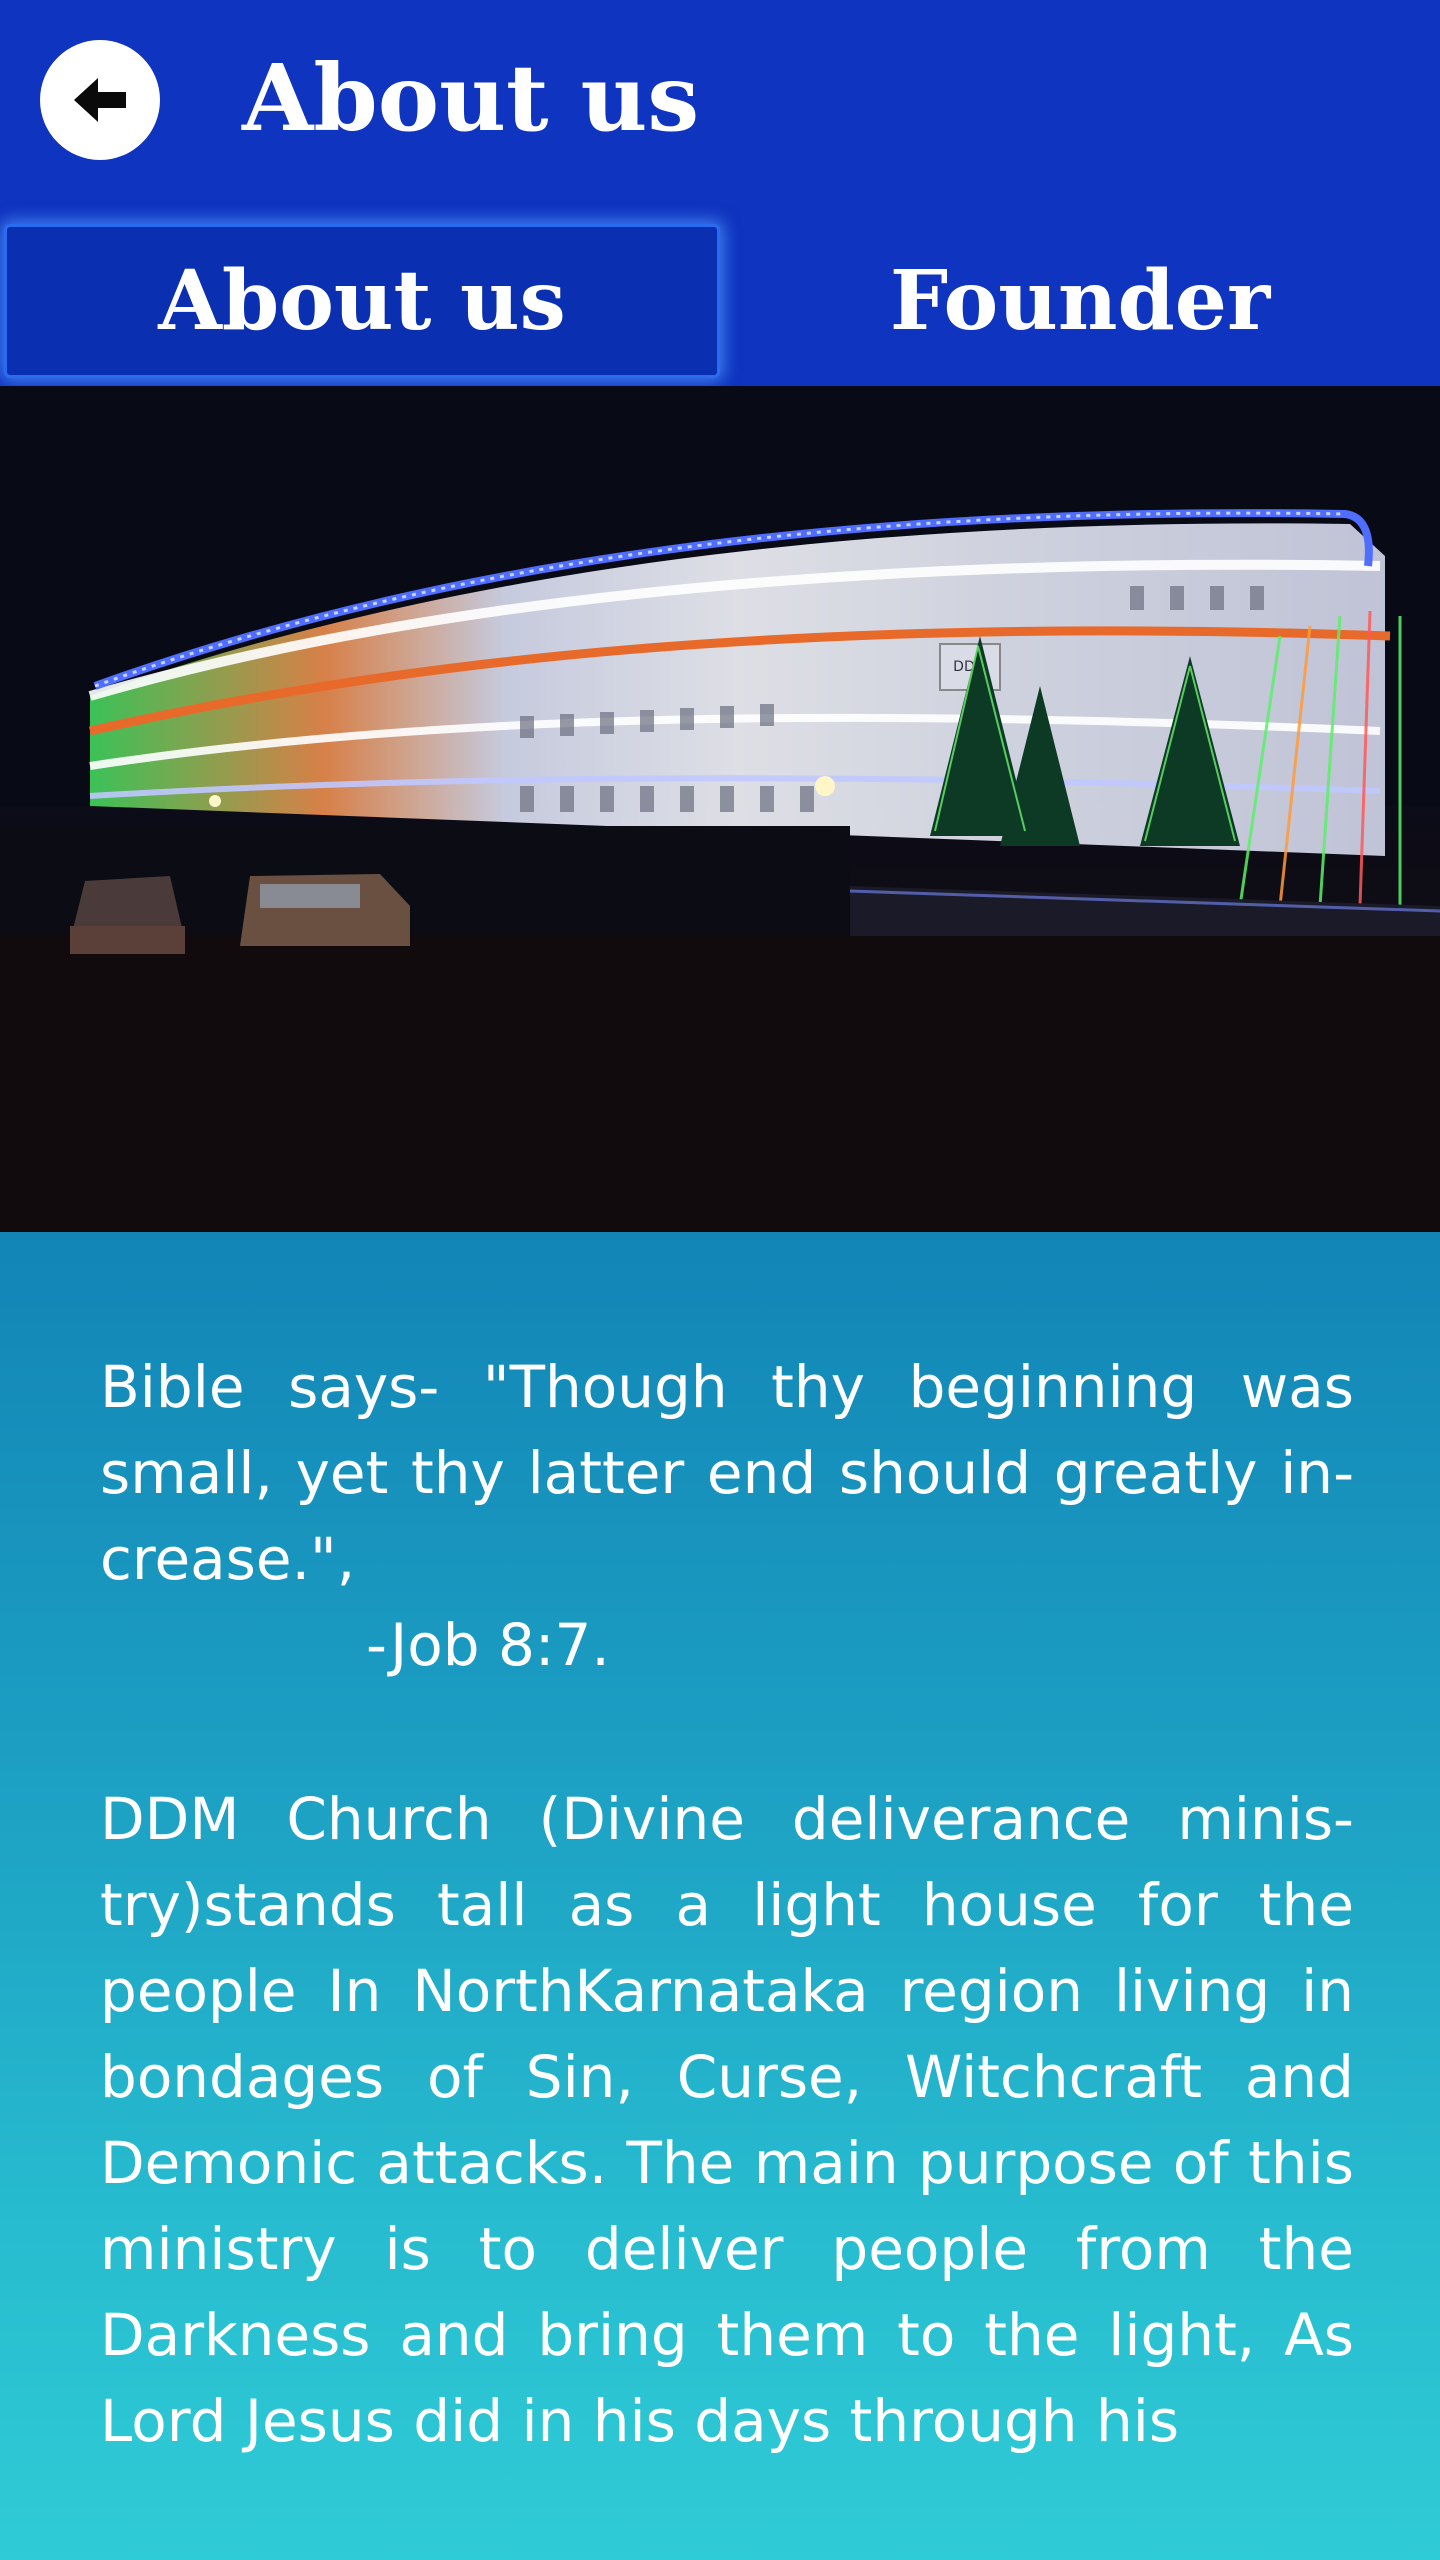 This screenshot has height=2560, width=1440. I want to click on back-button, so click(100, 100).